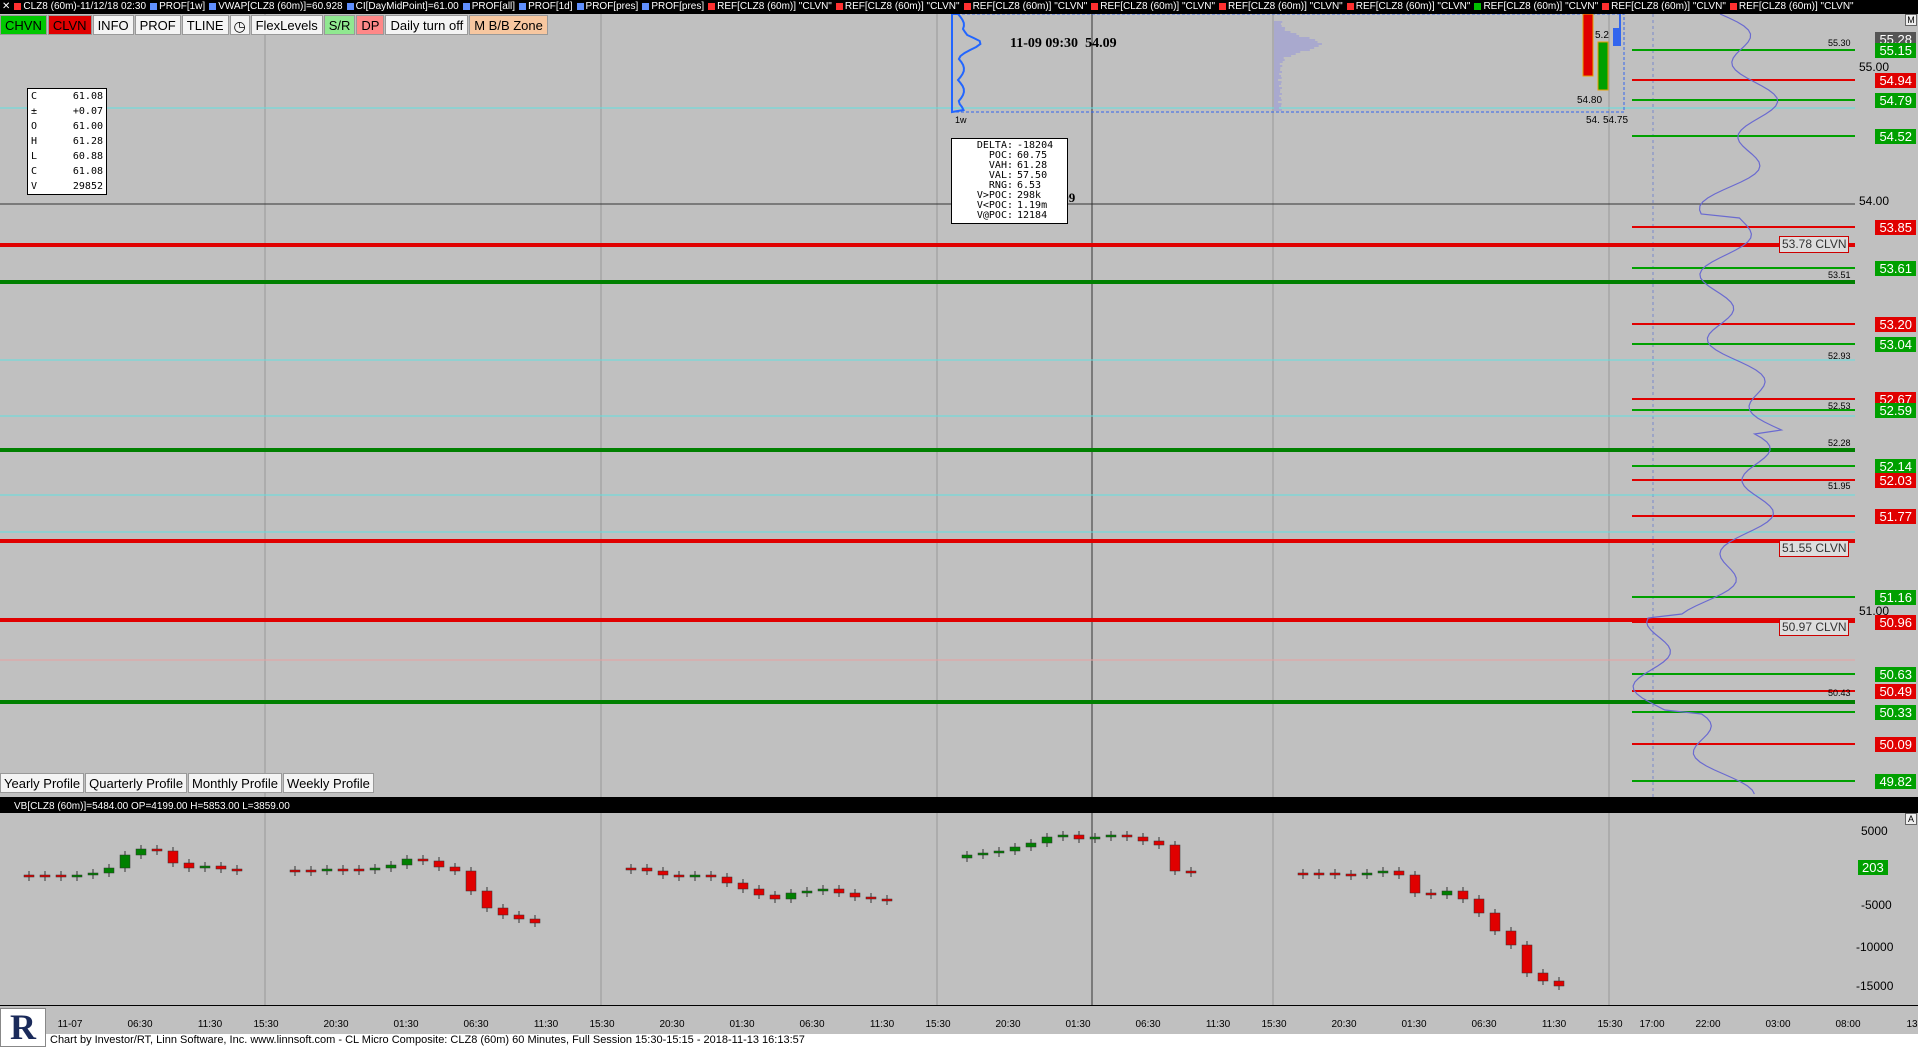  Describe the element at coordinates (235, 783) in the screenshot. I see `tab-monthly-profile: Monthly Profile` at that location.